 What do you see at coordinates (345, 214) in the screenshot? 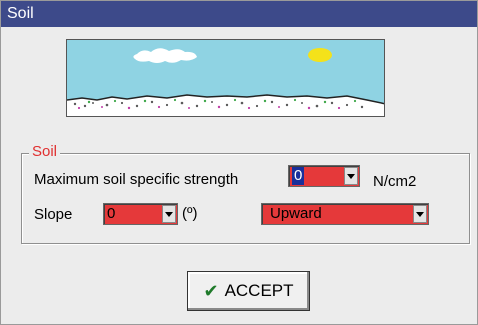
I see `direction-combo: Upward` at bounding box center [345, 214].